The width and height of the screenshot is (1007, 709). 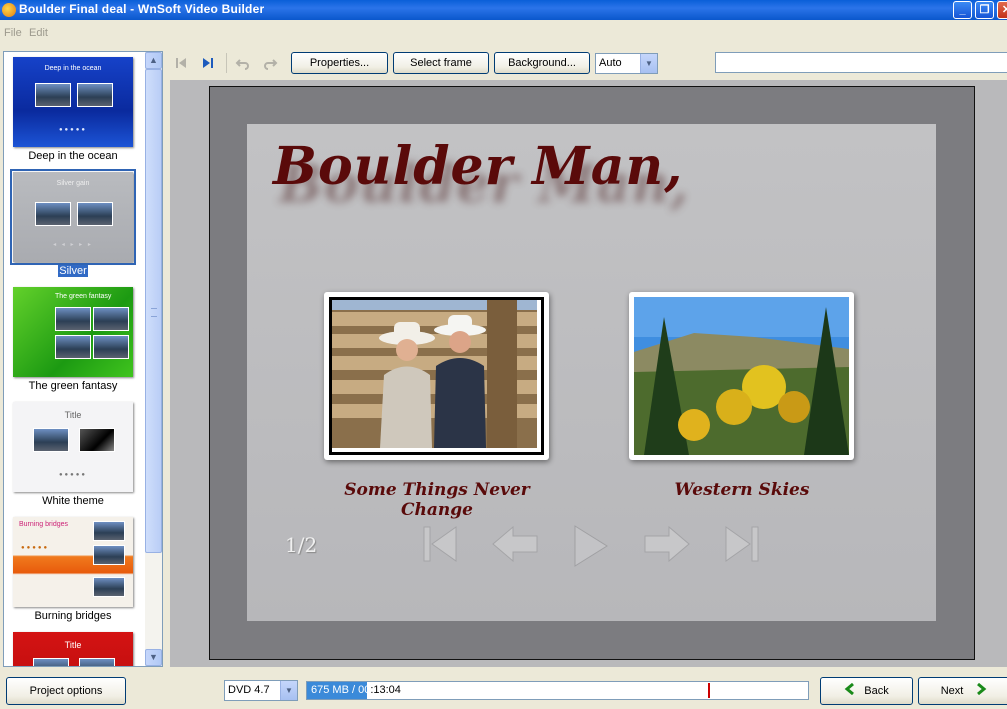 I want to click on scroll-thumb, so click(x=153, y=311).